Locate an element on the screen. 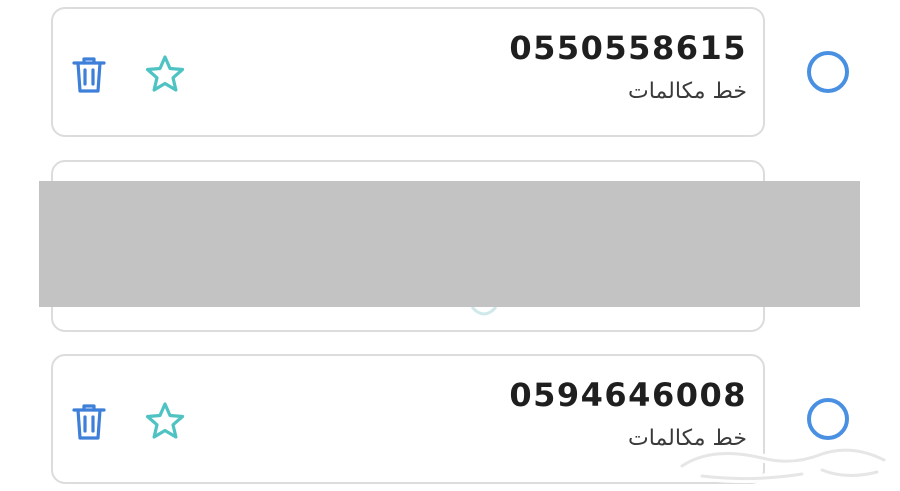 The height and width of the screenshot is (491, 900). line-type-label: خط مكالمات is located at coordinates (687, 91).